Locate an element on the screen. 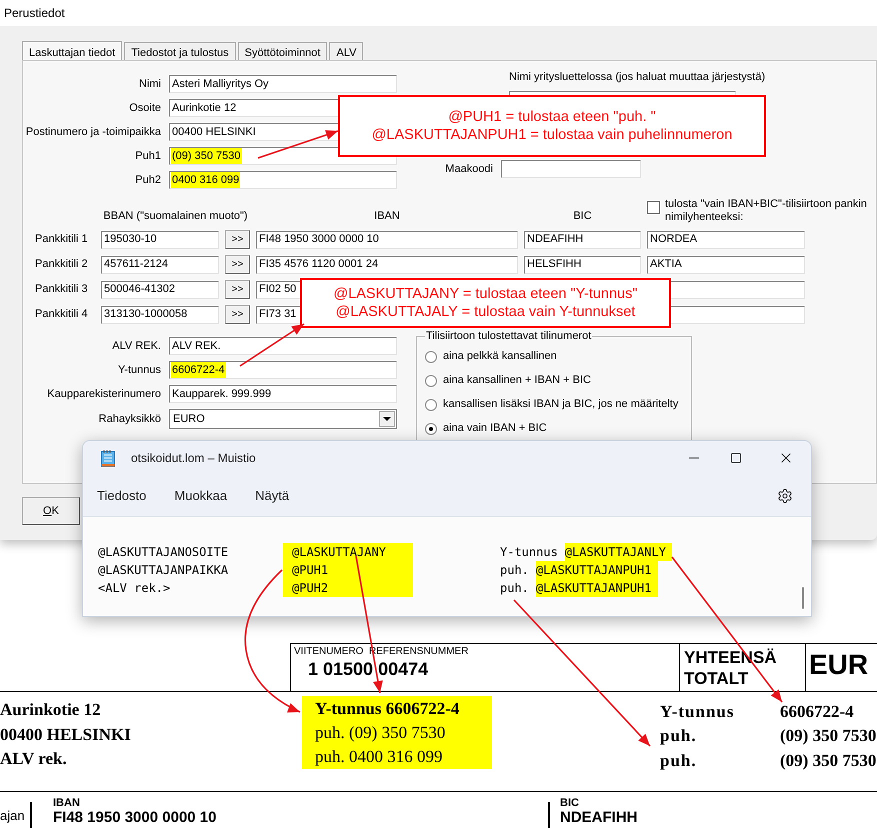 This screenshot has height=829, width=877. field-label: ALV REK. is located at coordinates (136, 346).